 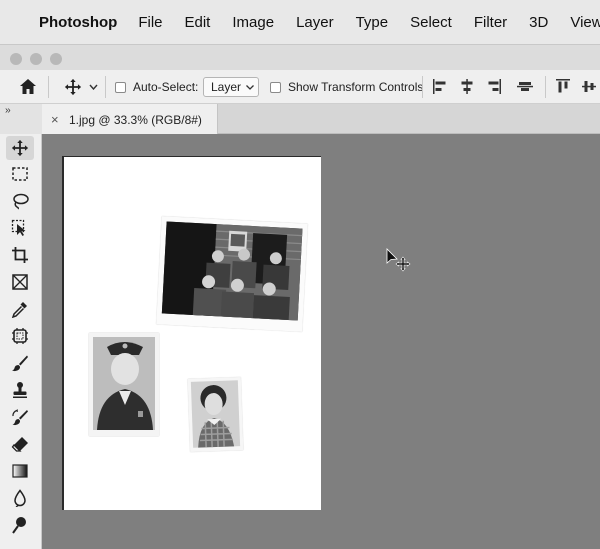 I want to click on document-tab-title: 1.jpg @ 33.3% (RGB/8#), so click(x=135, y=120).